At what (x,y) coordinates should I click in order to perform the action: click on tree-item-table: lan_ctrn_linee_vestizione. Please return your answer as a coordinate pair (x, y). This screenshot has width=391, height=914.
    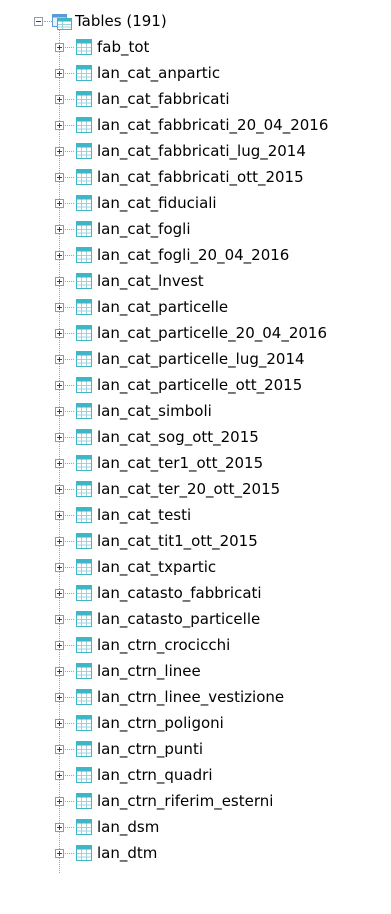
    Looking at the image, I should click on (195, 697).